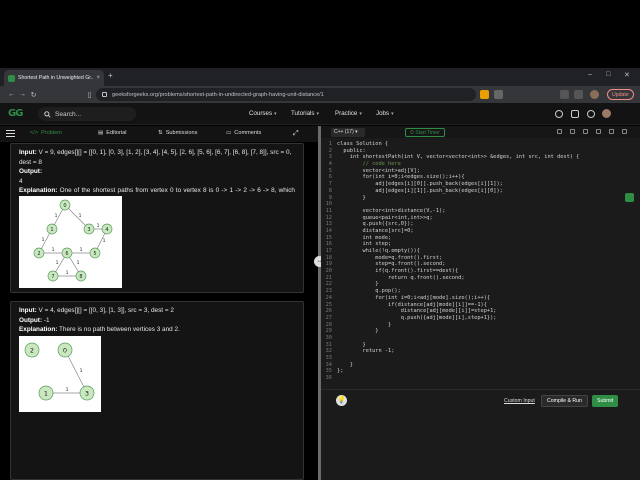 The width and height of the screenshot is (640, 480). What do you see at coordinates (110, 75) in the screenshot?
I see `new-tab-icon: +` at bounding box center [110, 75].